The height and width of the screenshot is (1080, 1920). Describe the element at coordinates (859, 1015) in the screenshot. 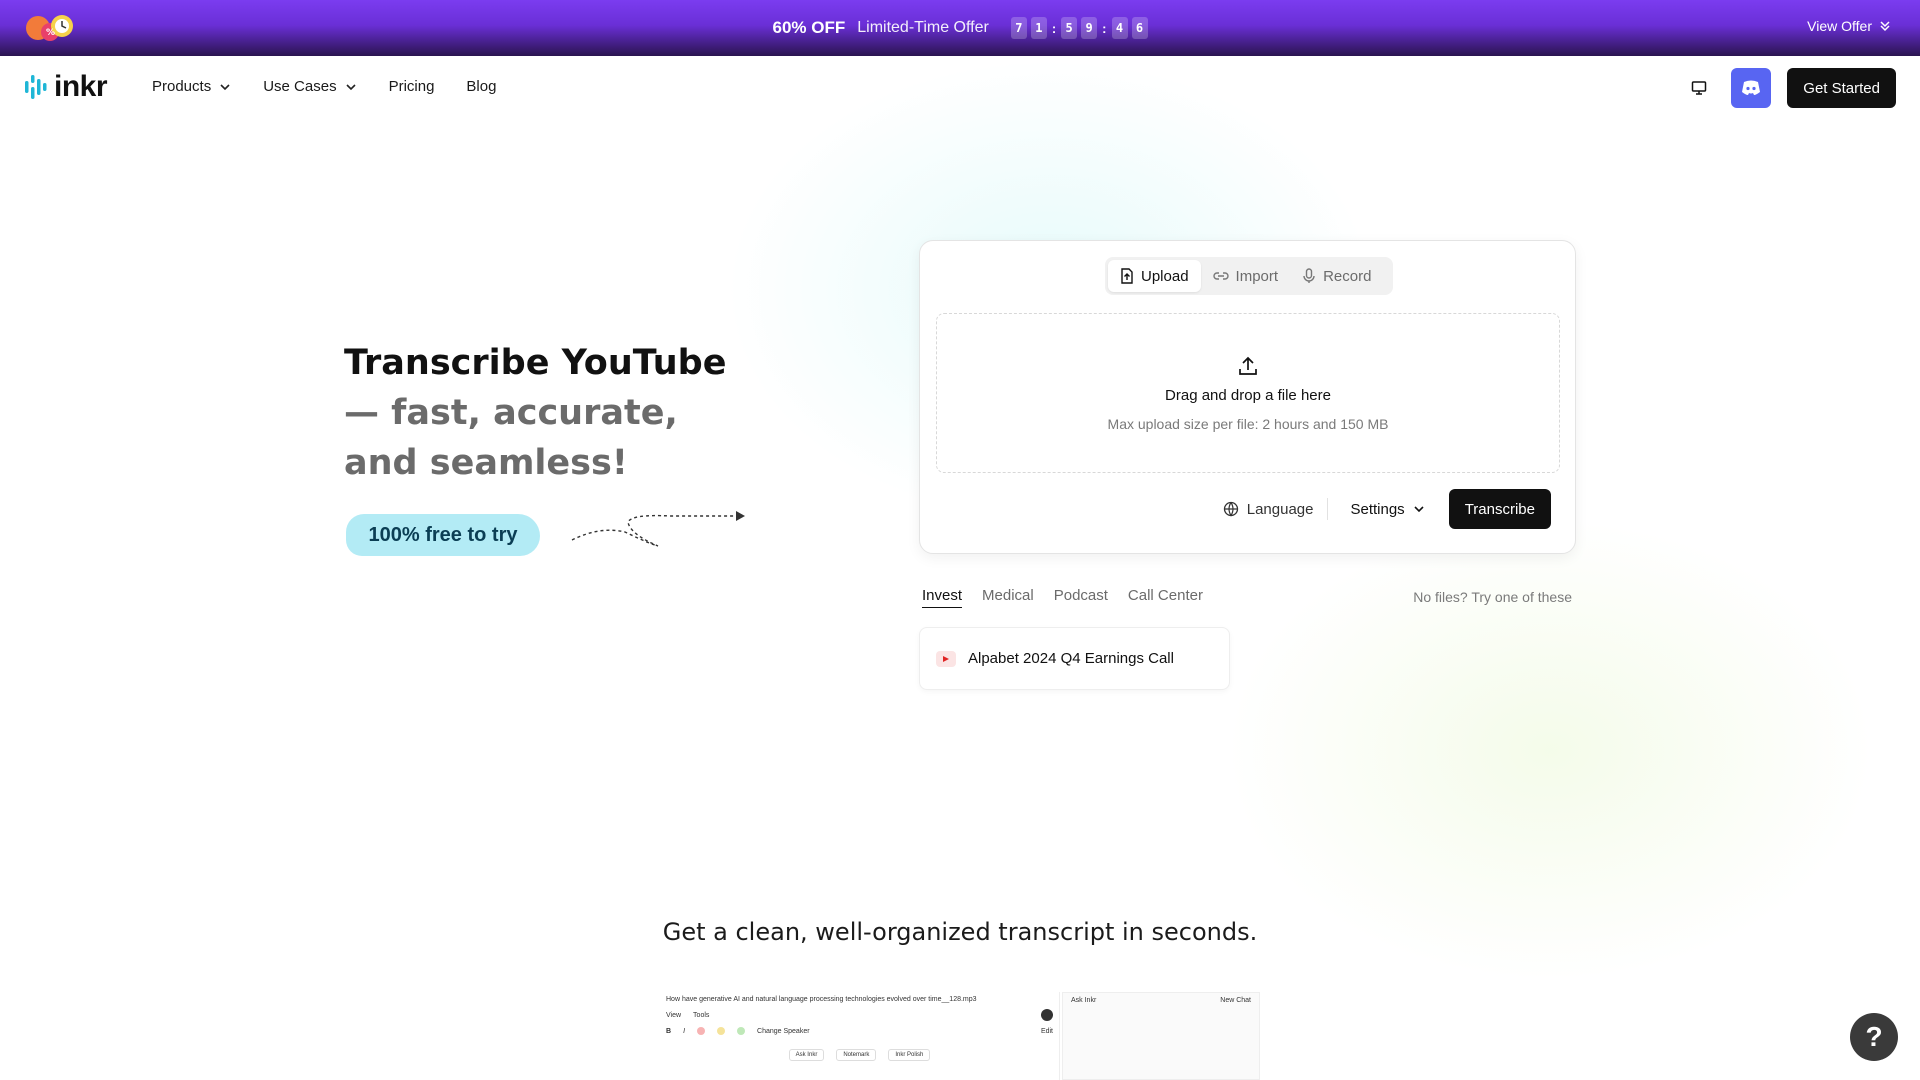

I see `preview-menu: View Tools` at that location.